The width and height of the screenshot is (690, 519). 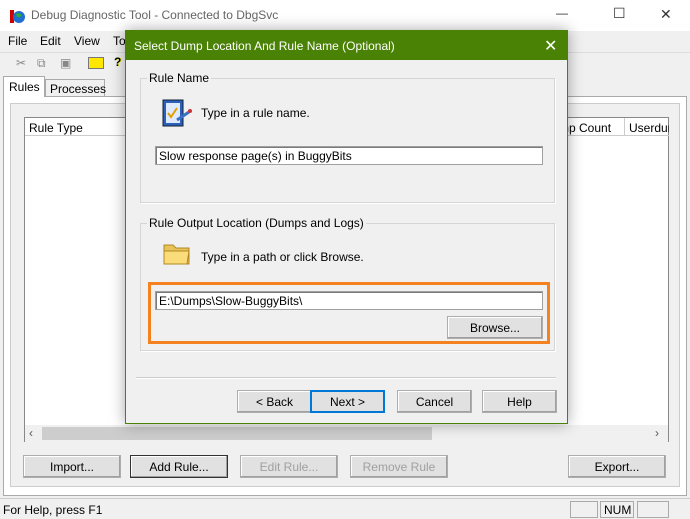 What do you see at coordinates (666, 14) in the screenshot?
I see `close-button: ✕` at bounding box center [666, 14].